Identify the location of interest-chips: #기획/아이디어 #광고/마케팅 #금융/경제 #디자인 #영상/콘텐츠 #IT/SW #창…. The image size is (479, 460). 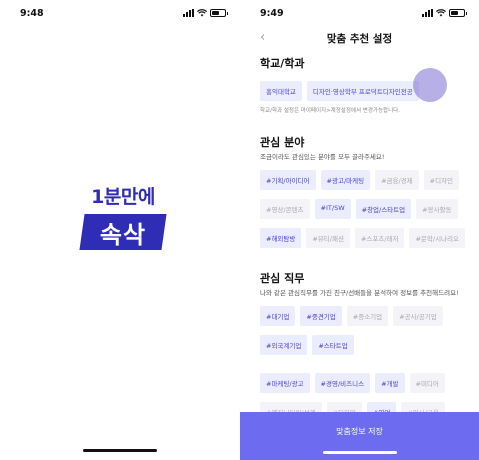
(363, 211).